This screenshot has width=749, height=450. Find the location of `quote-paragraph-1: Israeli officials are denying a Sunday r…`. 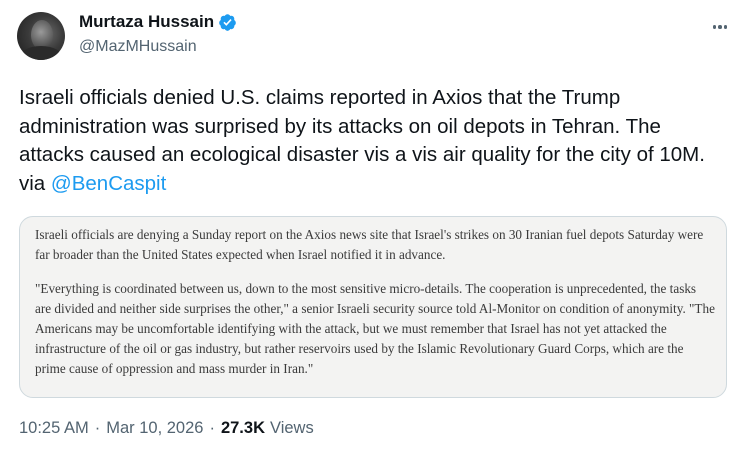

quote-paragraph-1: Israeli officials are denying a Sunday r… is located at coordinates (369, 244).